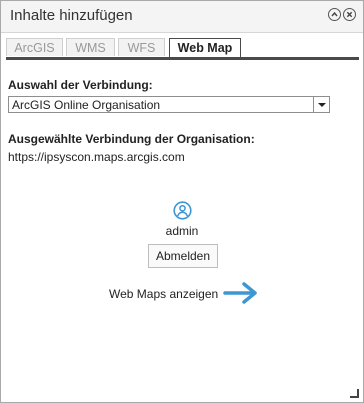  Describe the element at coordinates (131, 139) in the screenshot. I see `org-connection-label: Ausgewählte Verbindung der Organisation:` at that location.